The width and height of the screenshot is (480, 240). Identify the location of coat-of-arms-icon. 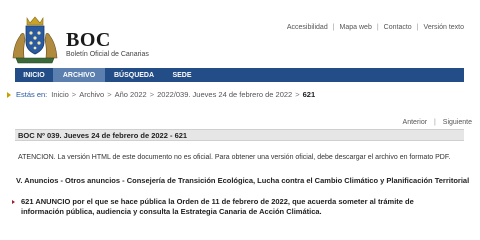
(35, 40).